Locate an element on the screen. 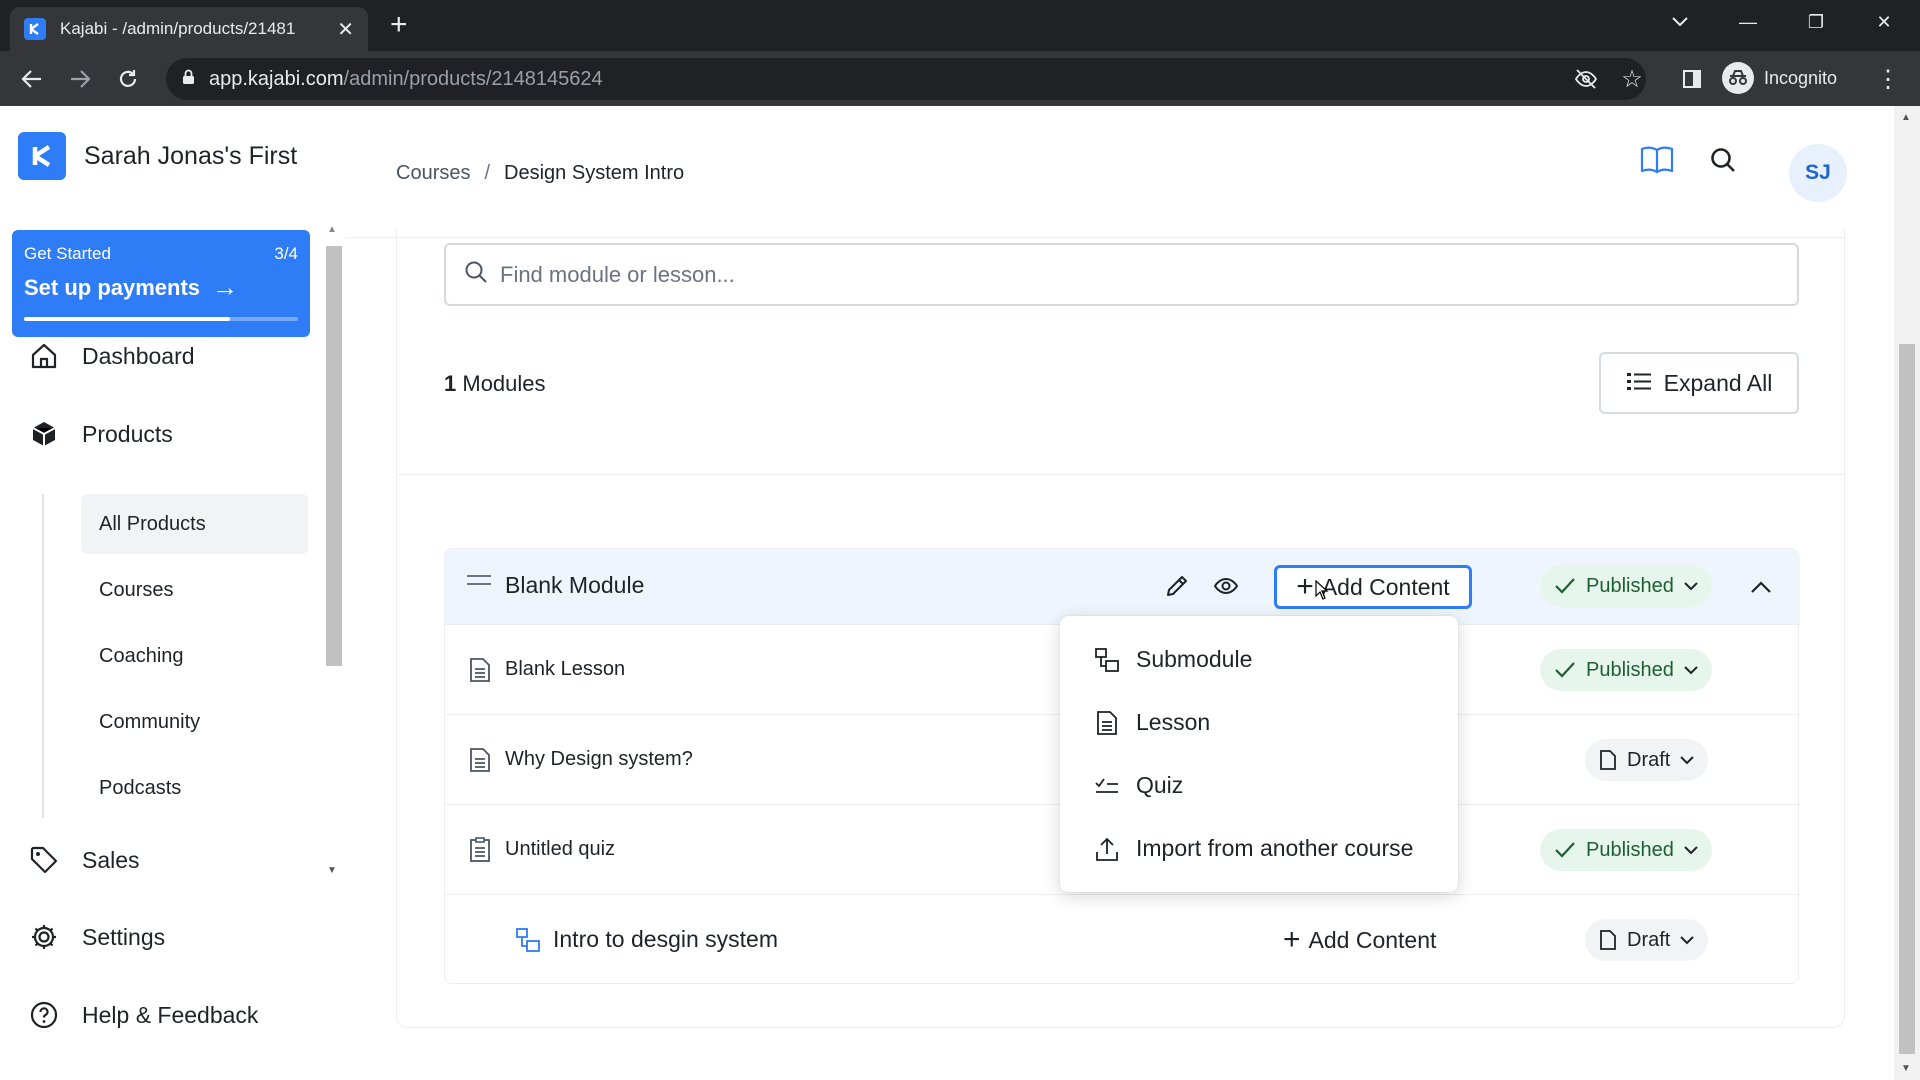  quiz-title: Untitled quiz is located at coordinates (560, 849).